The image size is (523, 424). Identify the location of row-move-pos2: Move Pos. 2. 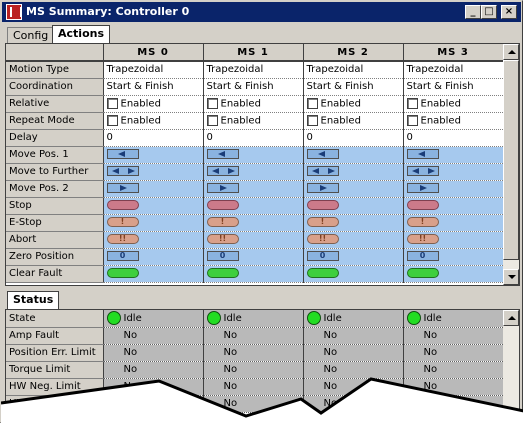
(255, 189).